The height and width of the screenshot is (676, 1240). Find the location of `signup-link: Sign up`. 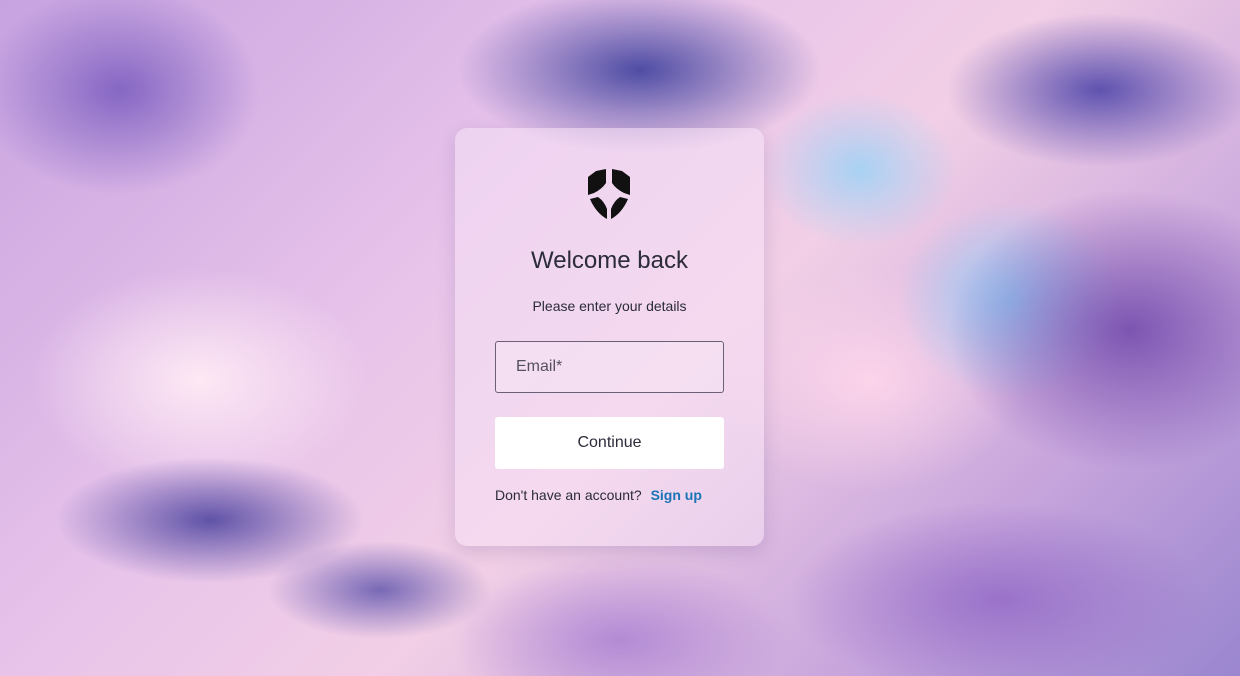

signup-link: Sign up is located at coordinates (676, 495).